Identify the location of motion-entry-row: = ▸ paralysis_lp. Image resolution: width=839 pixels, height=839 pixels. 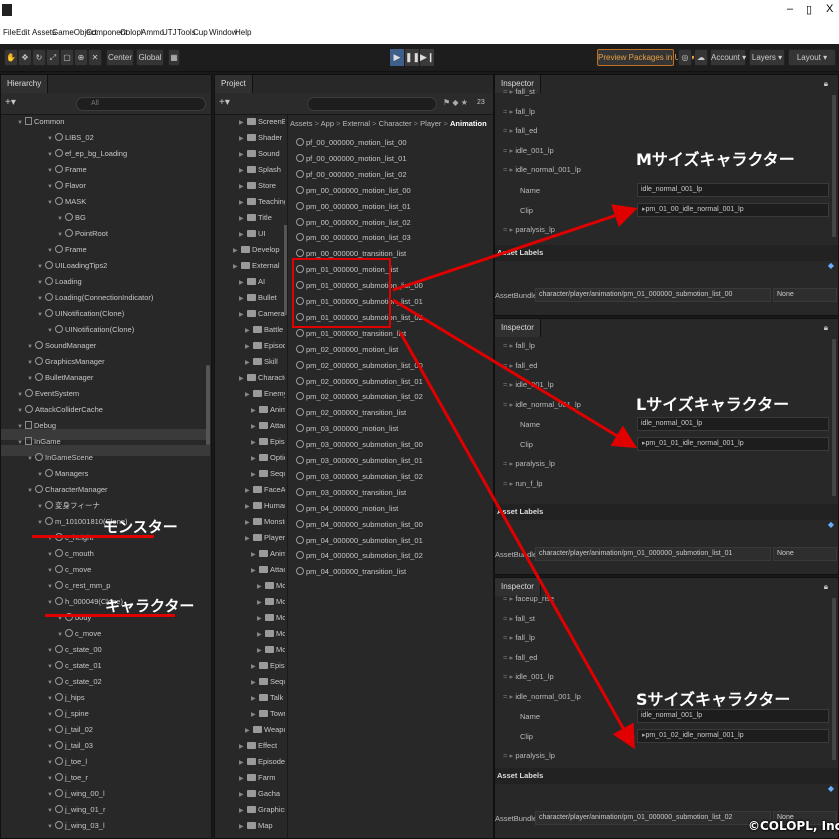
(529, 755).